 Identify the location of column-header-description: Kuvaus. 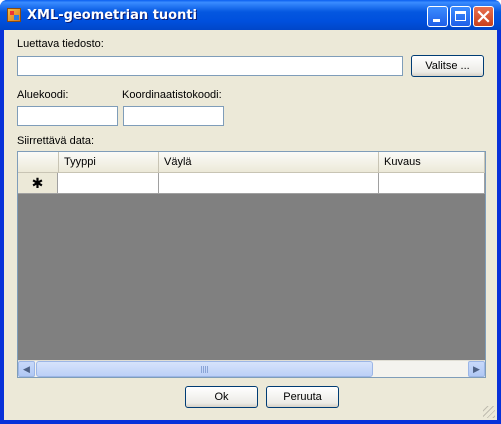
(432, 162).